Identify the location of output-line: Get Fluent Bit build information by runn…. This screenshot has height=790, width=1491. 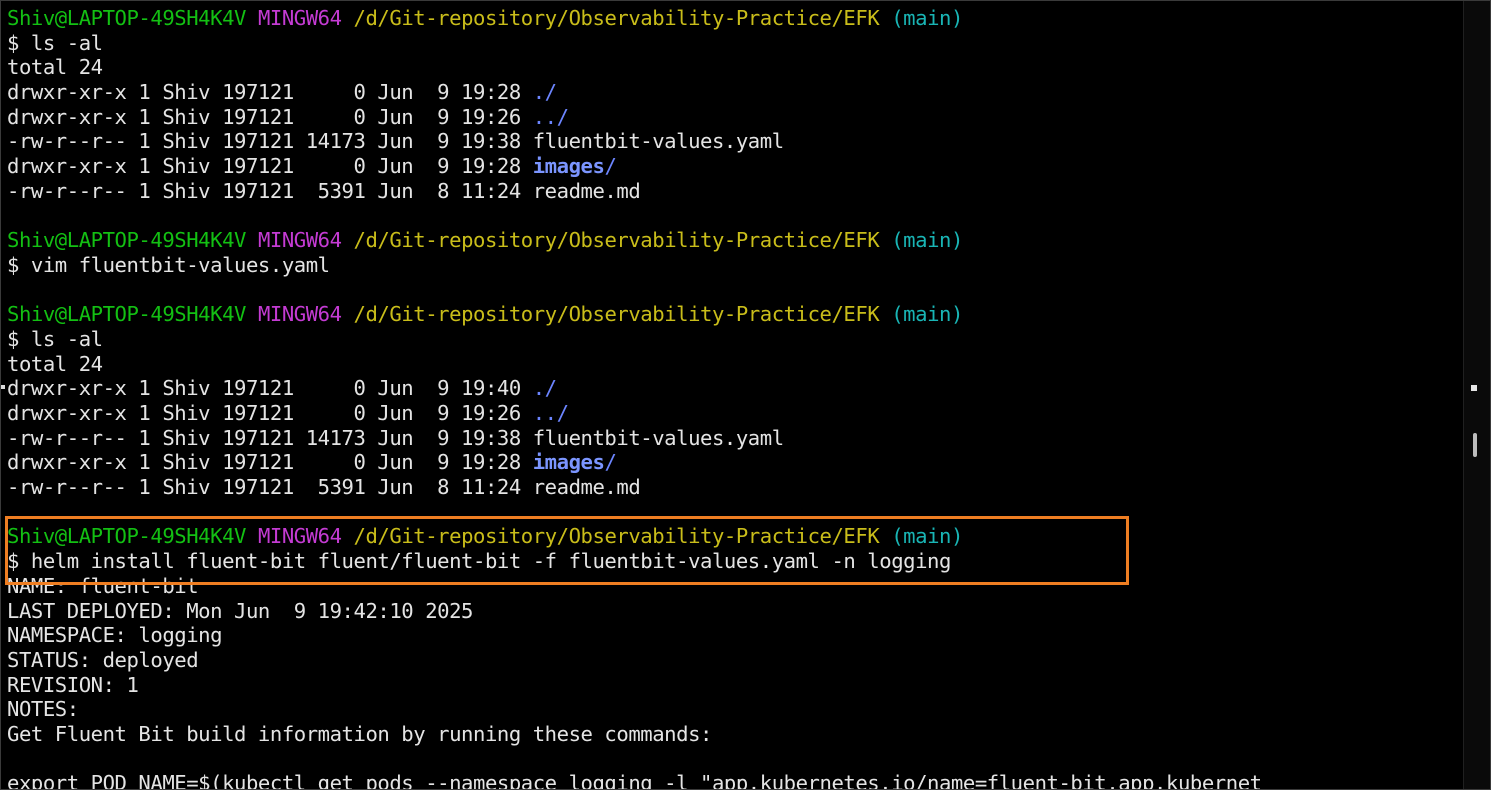
(359, 733).